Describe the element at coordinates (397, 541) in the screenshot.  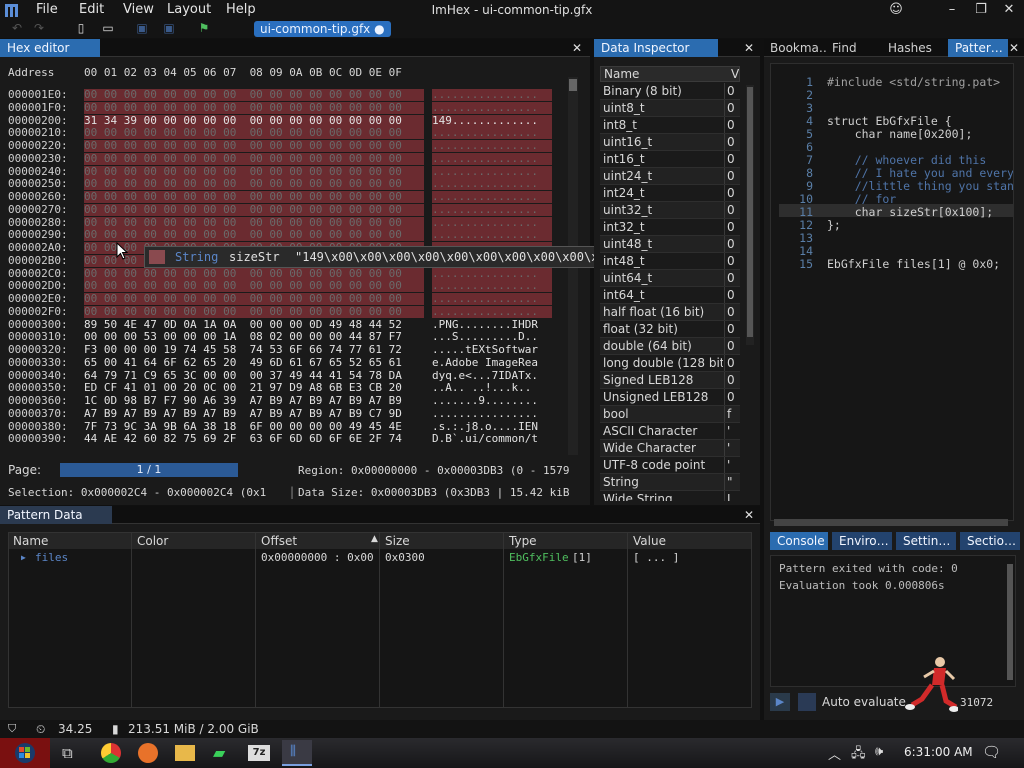
I see `col-size: Size` at that location.